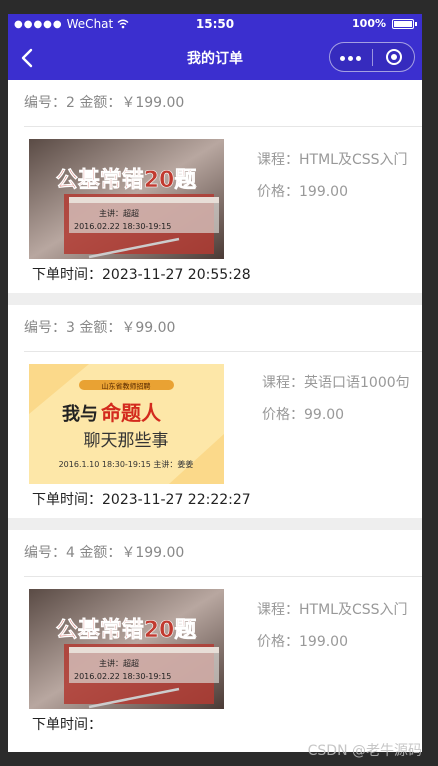 The width and height of the screenshot is (438, 766). I want to click on battery-percent: 100%, so click(369, 23).